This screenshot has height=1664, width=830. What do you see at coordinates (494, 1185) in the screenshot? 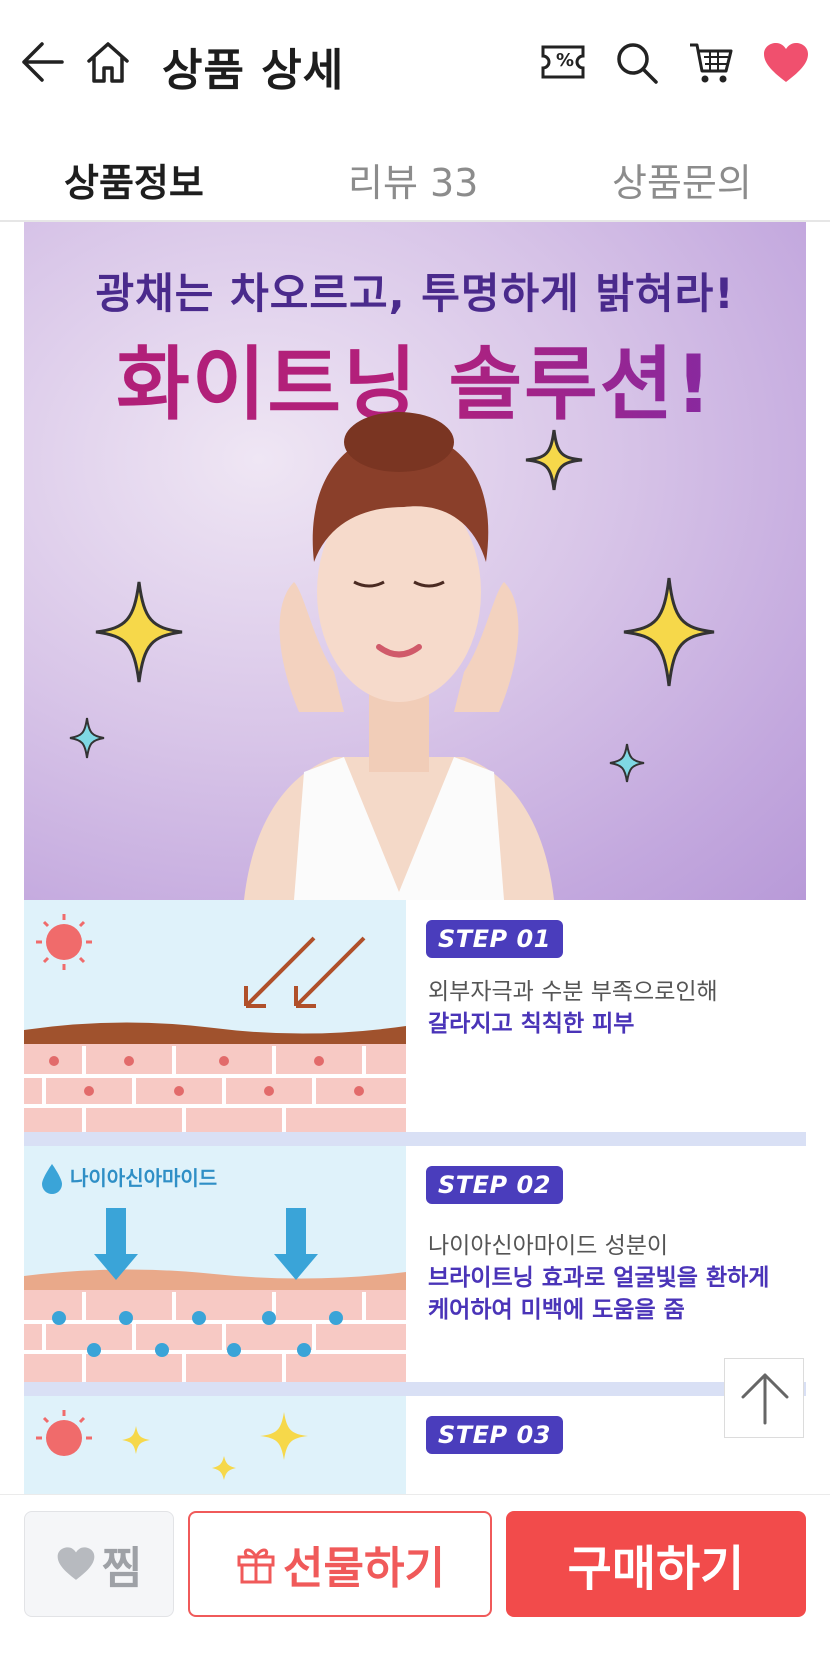
I see `step-badge: STEP 02` at bounding box center [494, 1185].